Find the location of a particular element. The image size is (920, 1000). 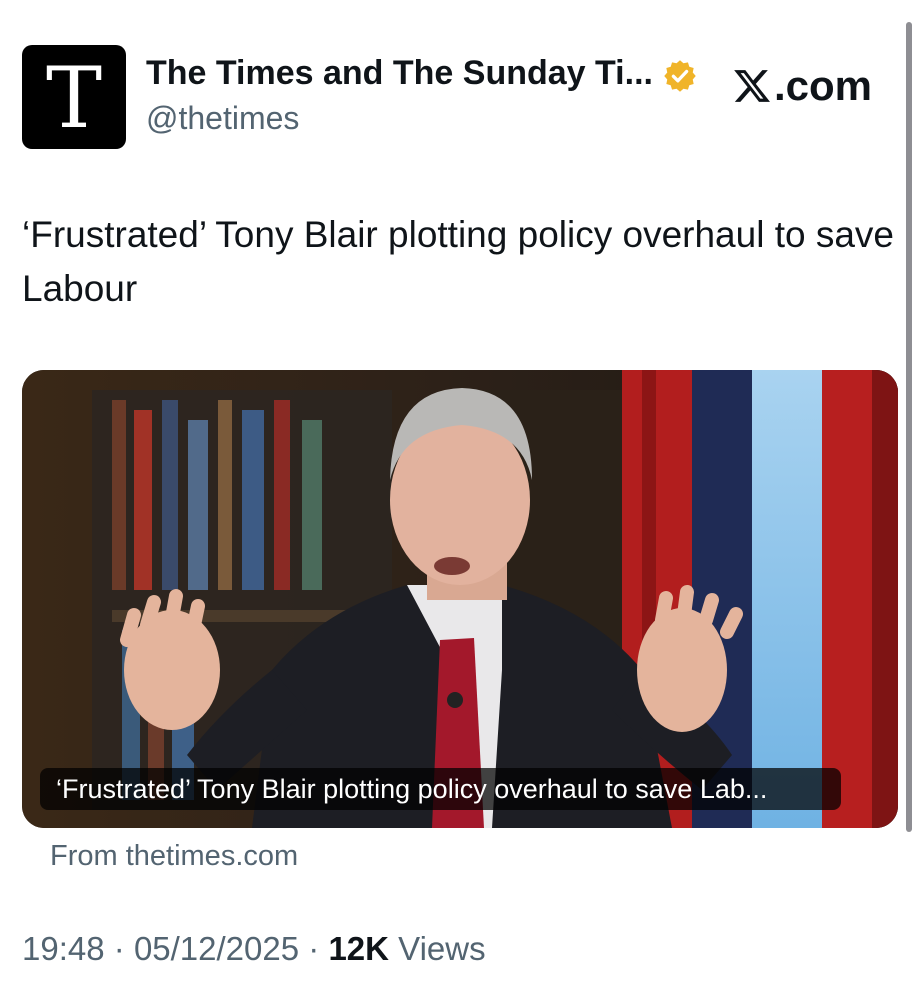

tweet-date: 05/12/2025 is located at coordinates (216, 948).